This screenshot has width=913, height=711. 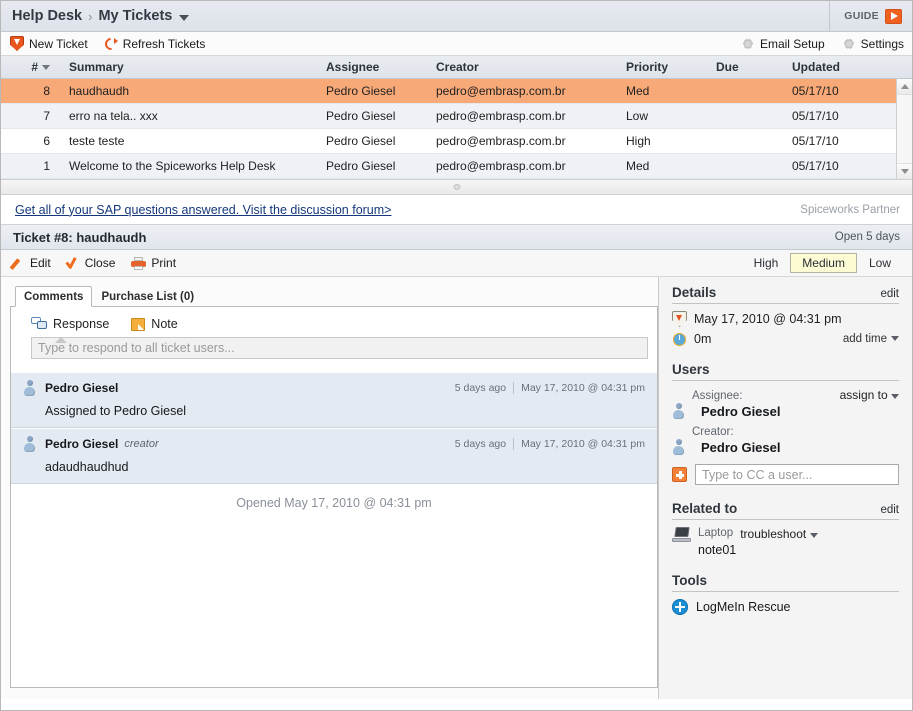 What do you see at coordinates (111, 44) in the screenshot?
I see `refresh-icon` at bounding box center [111, 44].